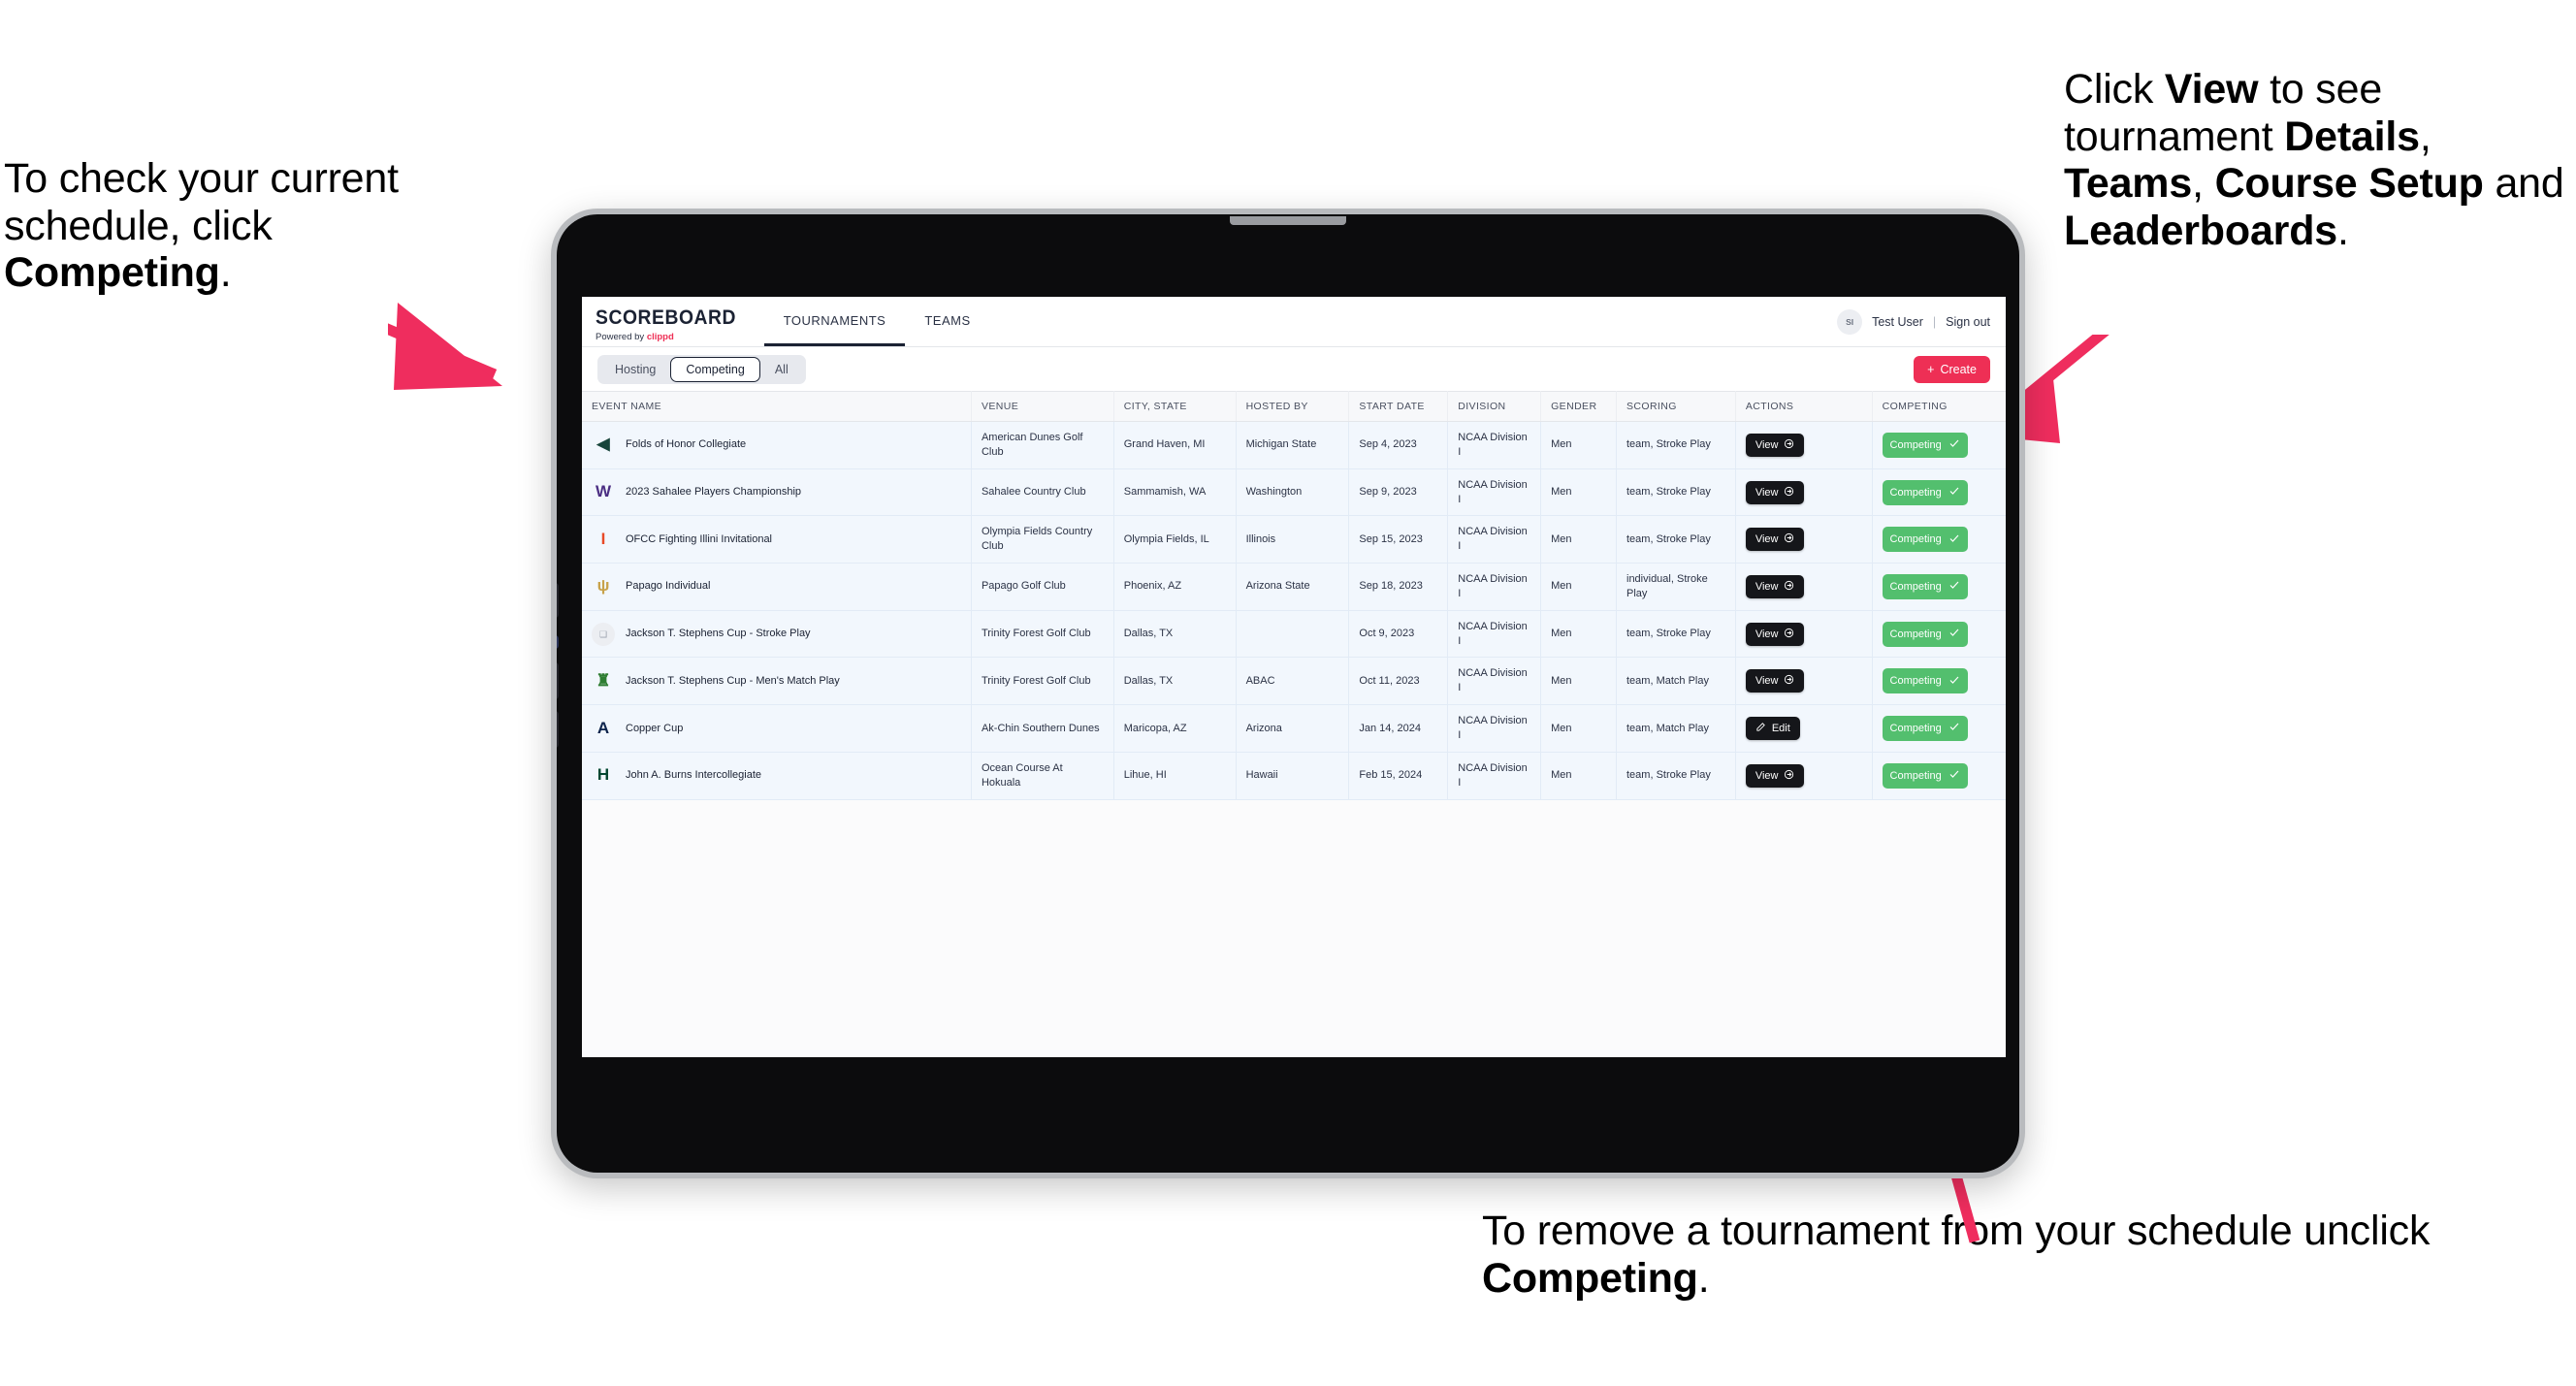 Image resolution: width=2576 pixels, height=1386 pixels. What do you see at coordinates (1398, 492) in the screenshot?
I see `cell-start-date: Sep 9, 2023` at bounding box center [1398, 492].